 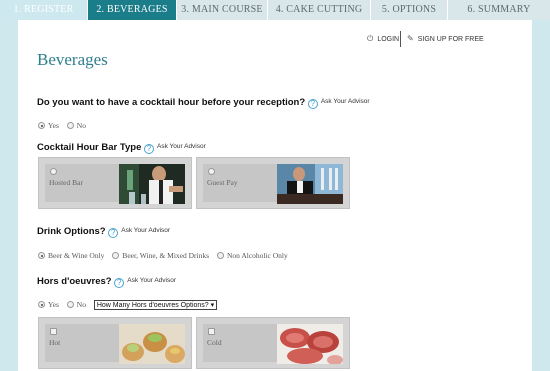 What do you see at coordinates (132, 10) in the screenshot?
I see `tab-beverages: 2. BEVERAGES` at bounding box center [132, 10].